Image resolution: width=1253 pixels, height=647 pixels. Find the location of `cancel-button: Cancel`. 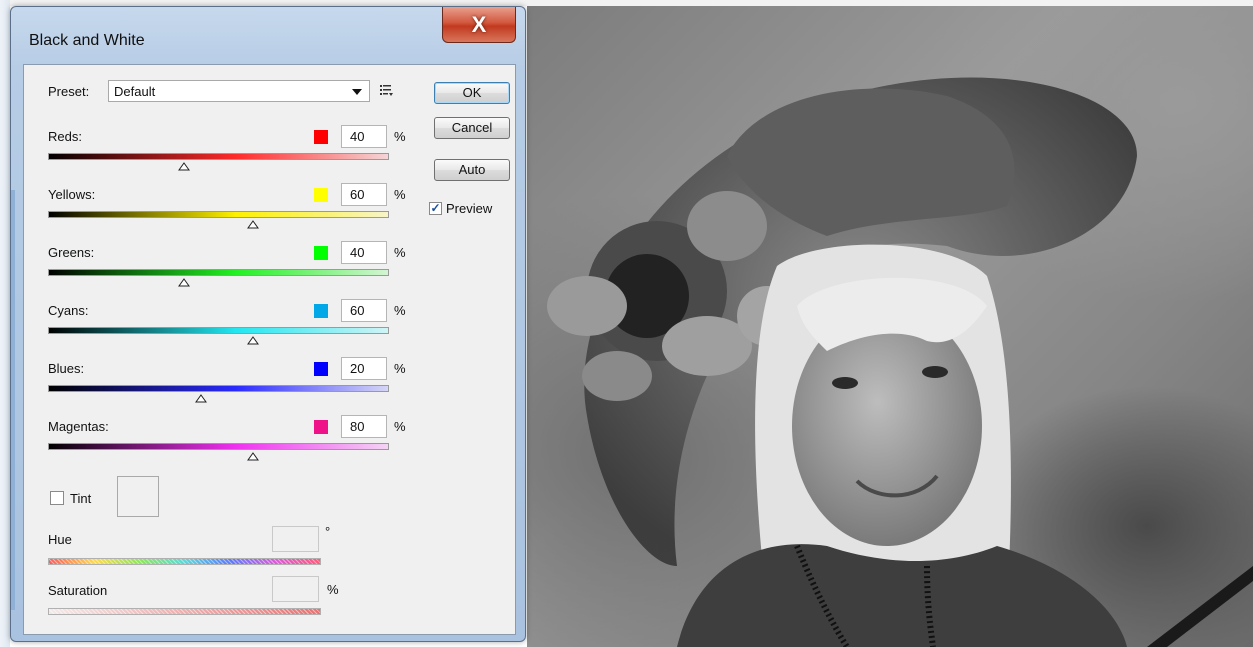

cancel-button: Cancel is located at coordinates (472, 128).